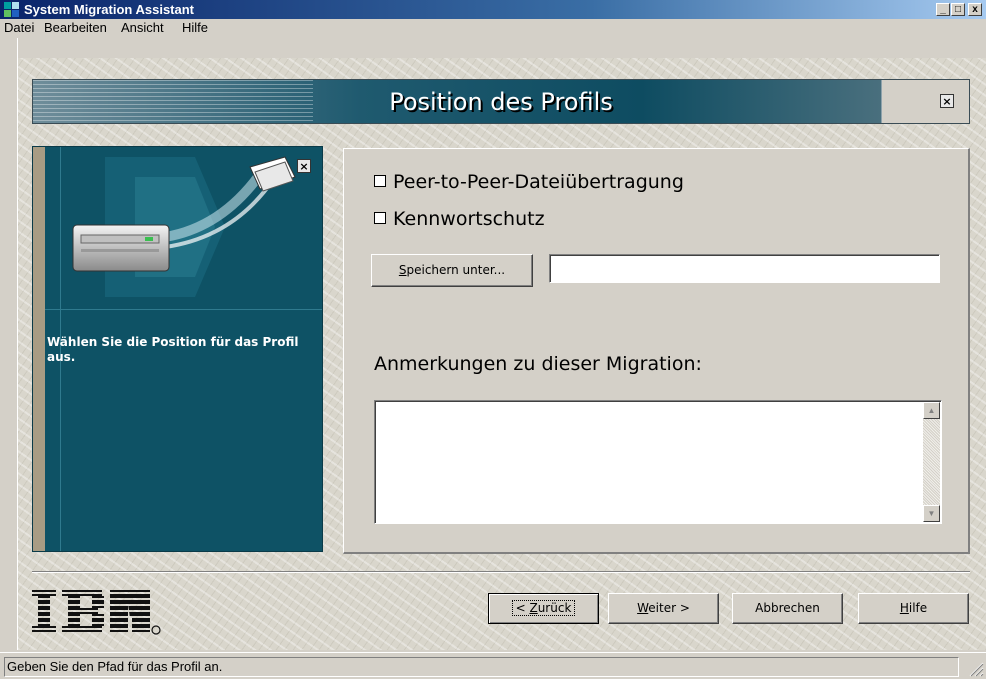 The width and height of the screenshot is (986, 679). Describe the element at coordinates (380, 218) in the screenshot. I see `password-protection-checkbox` at that location.